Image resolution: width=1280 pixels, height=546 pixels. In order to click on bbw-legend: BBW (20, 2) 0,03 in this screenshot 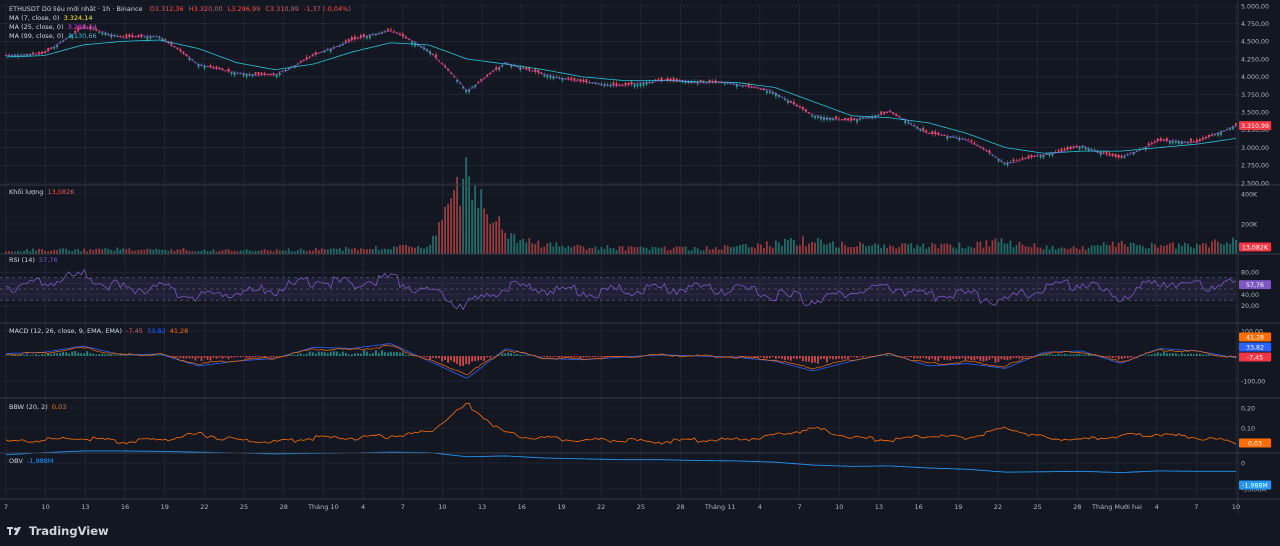, I will do `click(37, 407)`.